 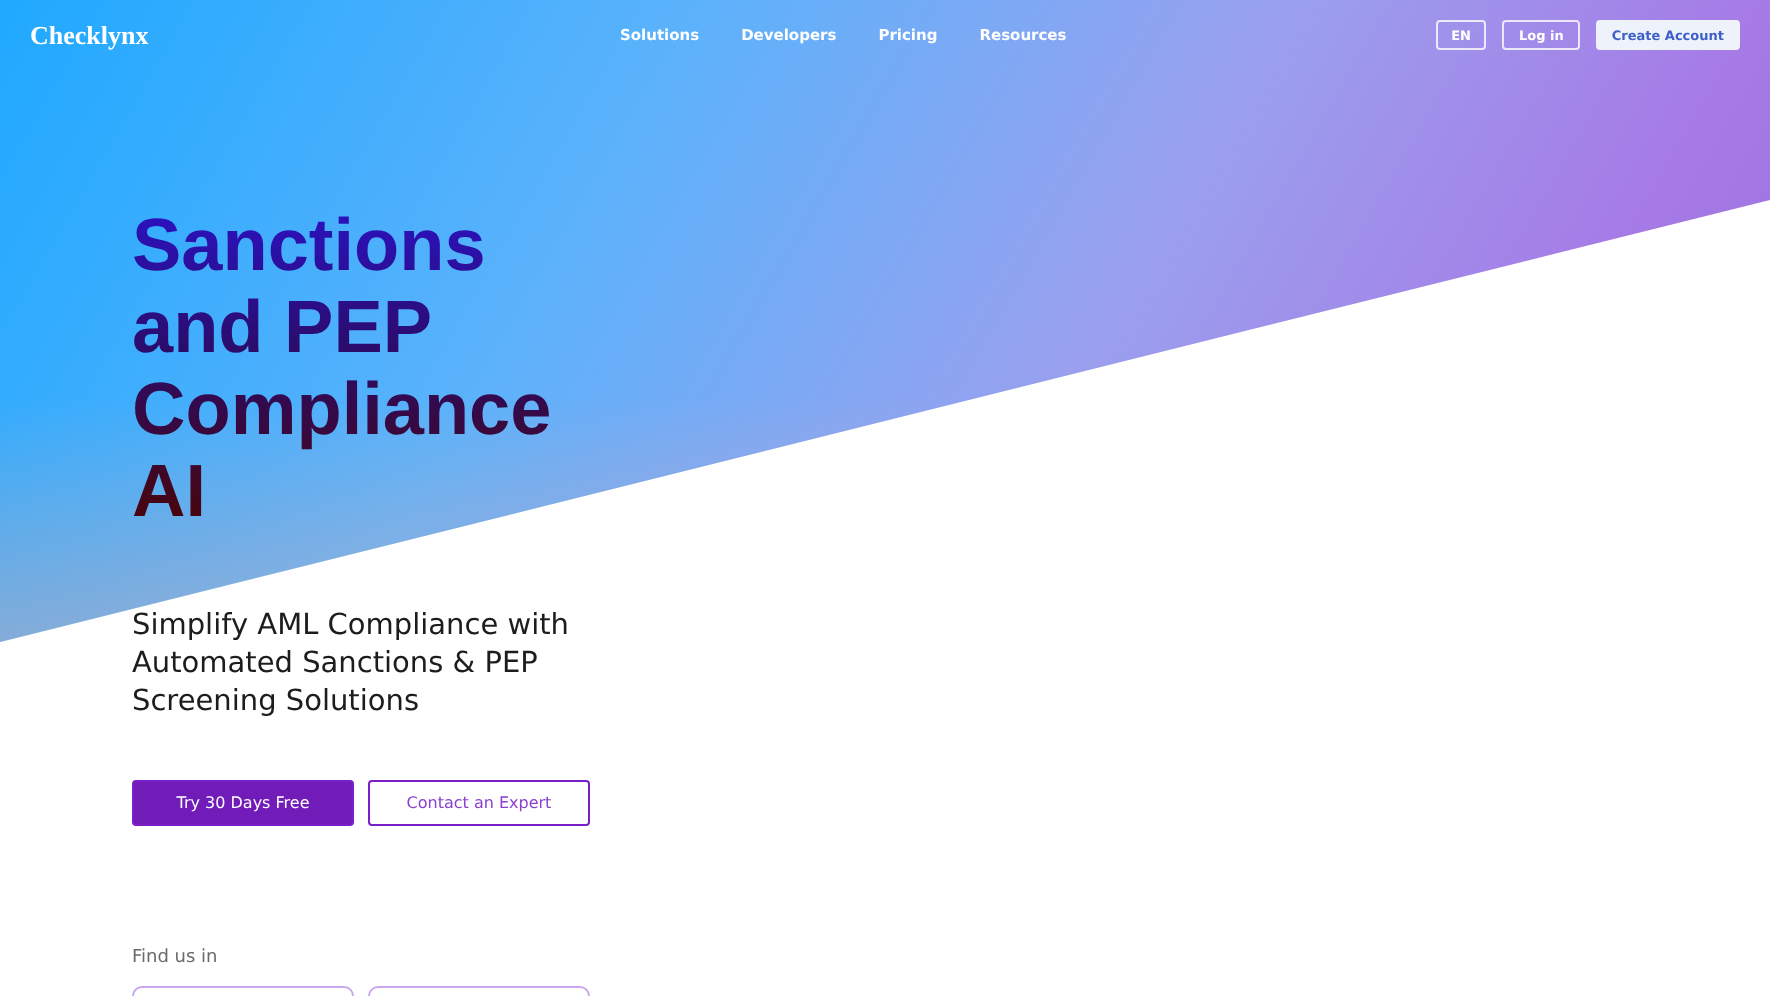 What do you see at coordinates (351, 665) in the screenshot?
I see `hero-subtitle: Simplify AML Compliance with Automated Sanctions & PEP Screening Solutions` at bounding box center [351, 665].